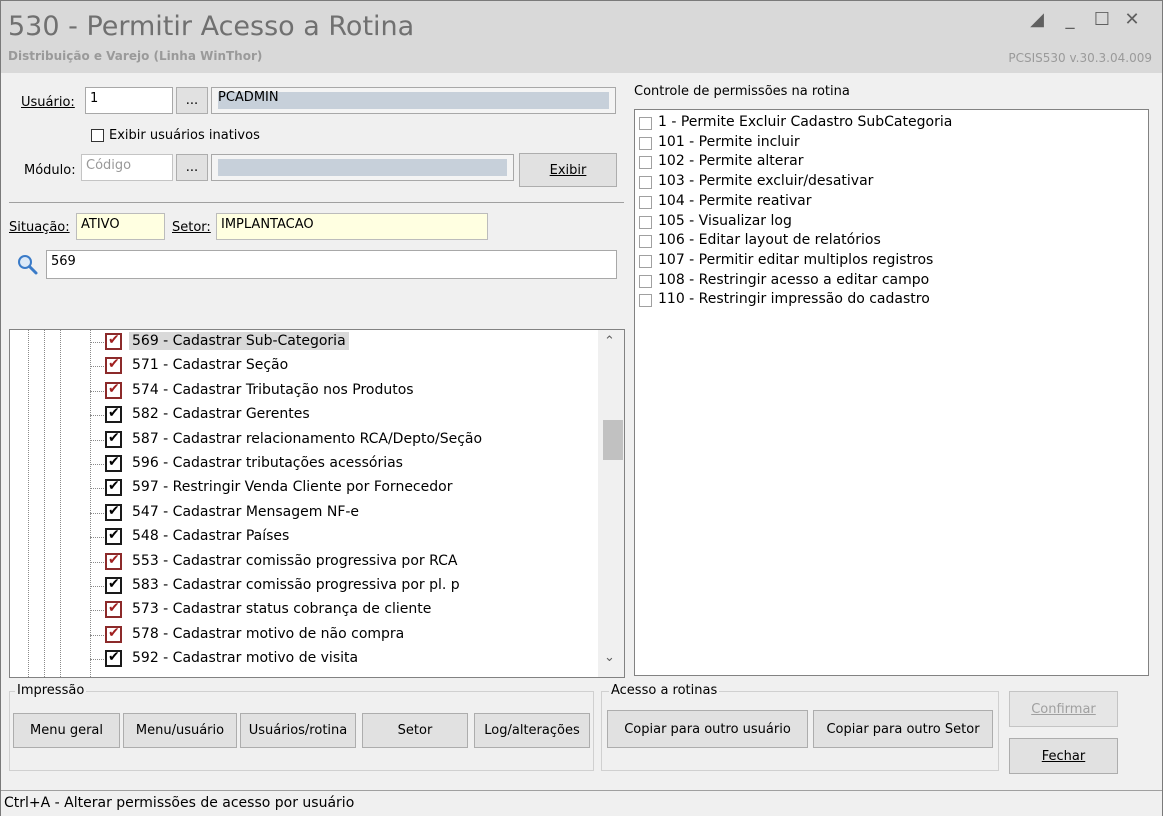 Image resolution: width=1163 pixels, height=816 pixels. Describe the element at coordinates (609, 657) in the screenshot. I see `scroll-down-icon: ⌄` at that location.